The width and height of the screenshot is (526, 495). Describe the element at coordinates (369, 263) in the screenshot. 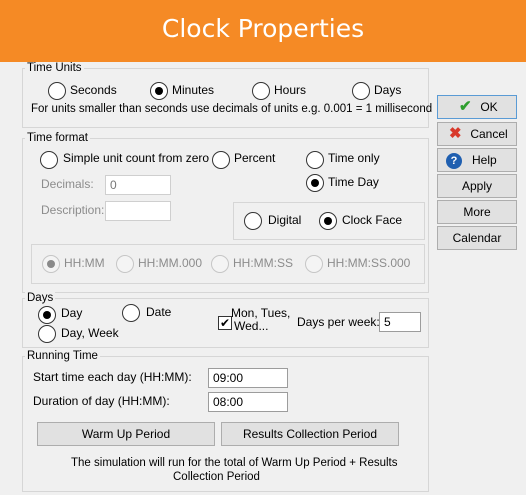

I see `hhmmss000-label: HH:MM:SS.000` at that location.